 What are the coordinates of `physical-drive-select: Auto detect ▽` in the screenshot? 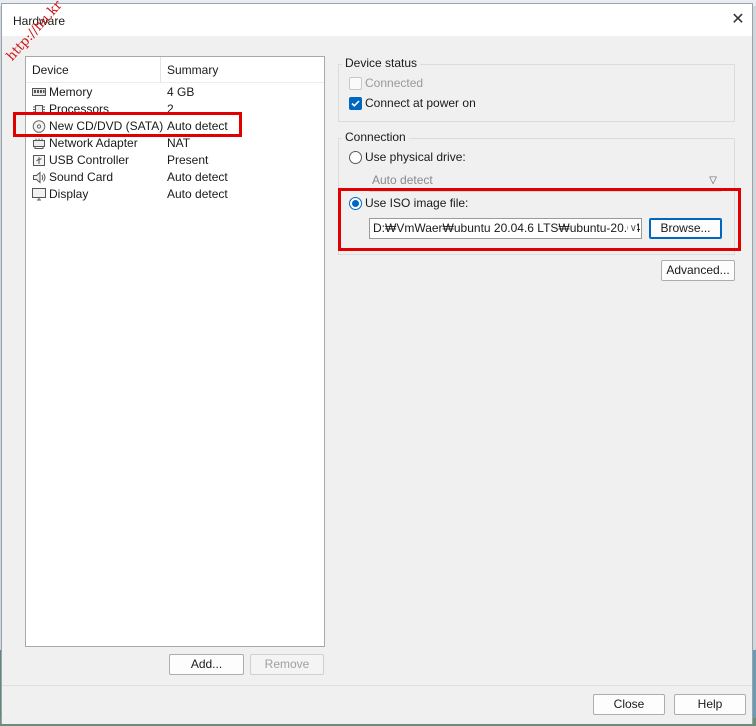 It's located at (545, 181).